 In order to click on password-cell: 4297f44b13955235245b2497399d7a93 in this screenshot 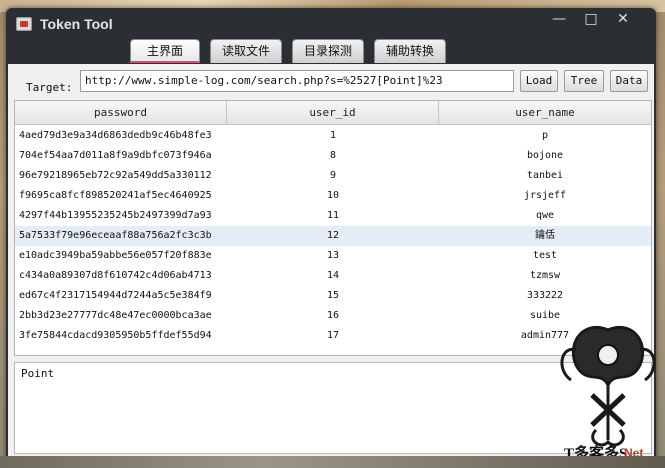, I will do `click(115, 215)`.